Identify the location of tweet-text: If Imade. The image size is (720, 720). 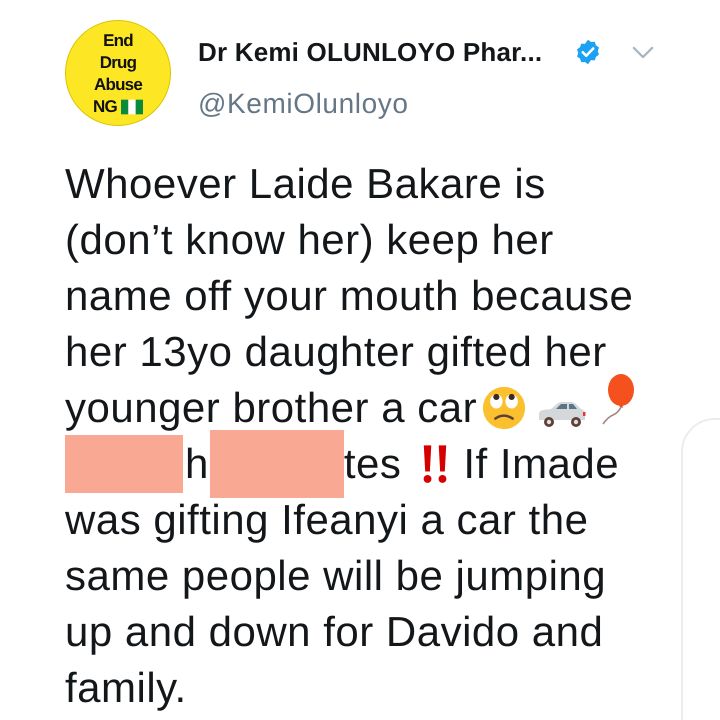
(541, 464).